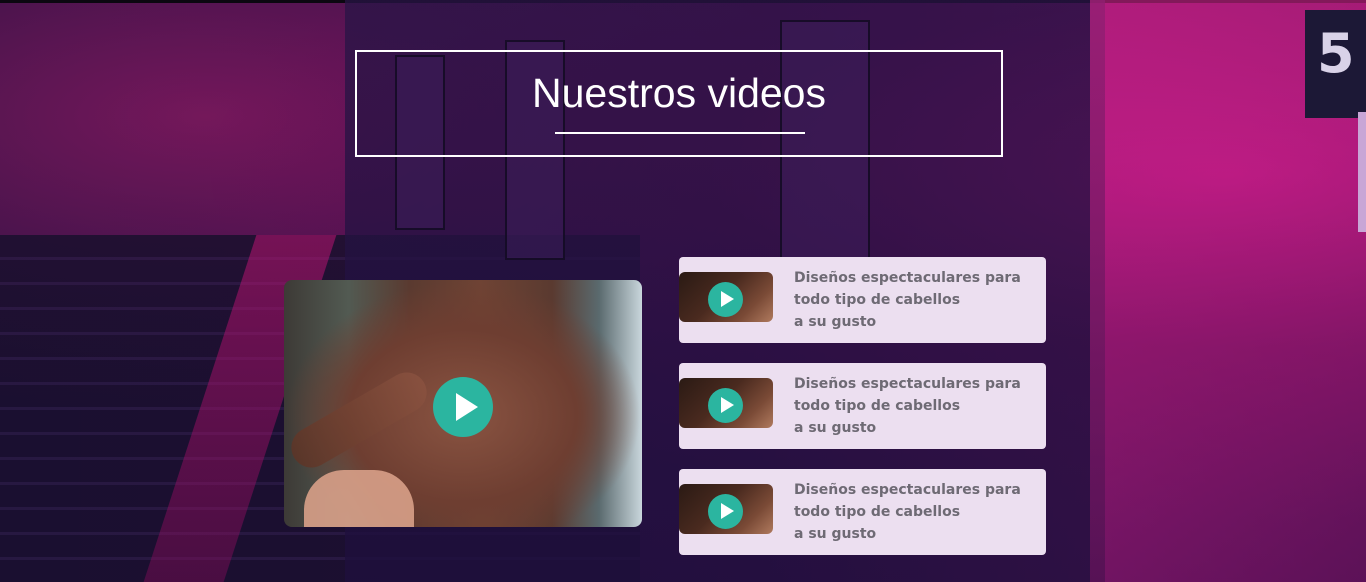 The height and width of the screenshot is (582, 1366). What do you see at coordinates (680, 133) in the screenshot?
I see `title-underline` at bounding box center [680, 133].